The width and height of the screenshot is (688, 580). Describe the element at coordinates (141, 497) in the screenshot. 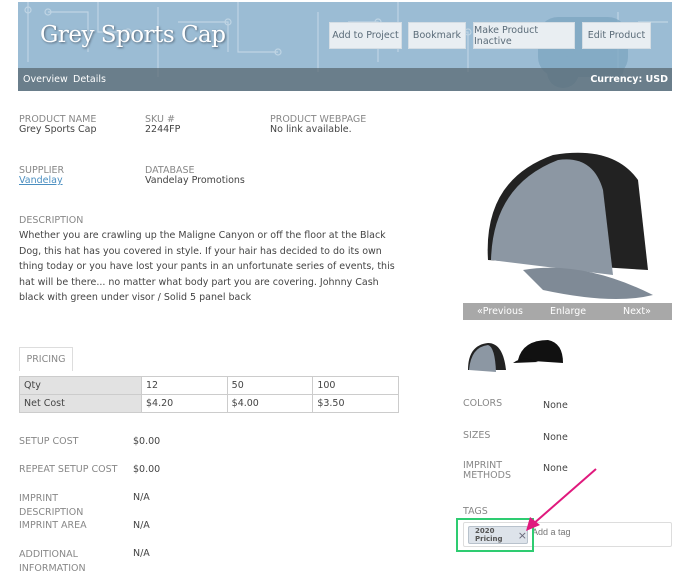

I see `imprint-description-value: N/A` at that location.